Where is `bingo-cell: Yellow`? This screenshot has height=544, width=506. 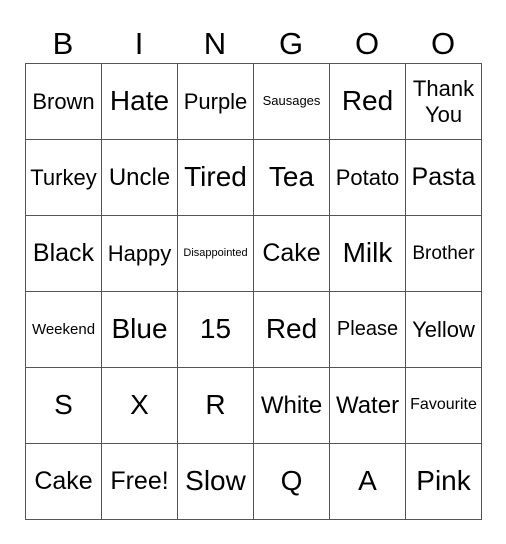 bingo-cell: Yellow is located at coordinates (443, 329).